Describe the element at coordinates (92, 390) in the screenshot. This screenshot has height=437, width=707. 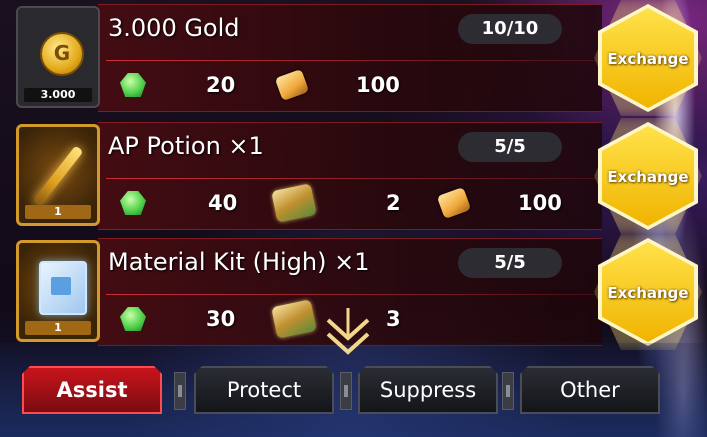
I see `tab-assist: Assist` at that location.